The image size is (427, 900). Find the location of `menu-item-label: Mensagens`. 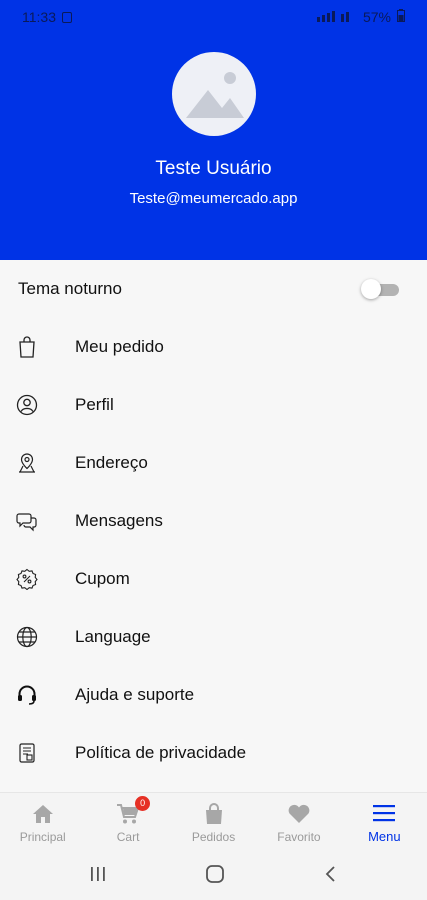

menu-item-label: Mensagens is located at coordinates (119, 520).